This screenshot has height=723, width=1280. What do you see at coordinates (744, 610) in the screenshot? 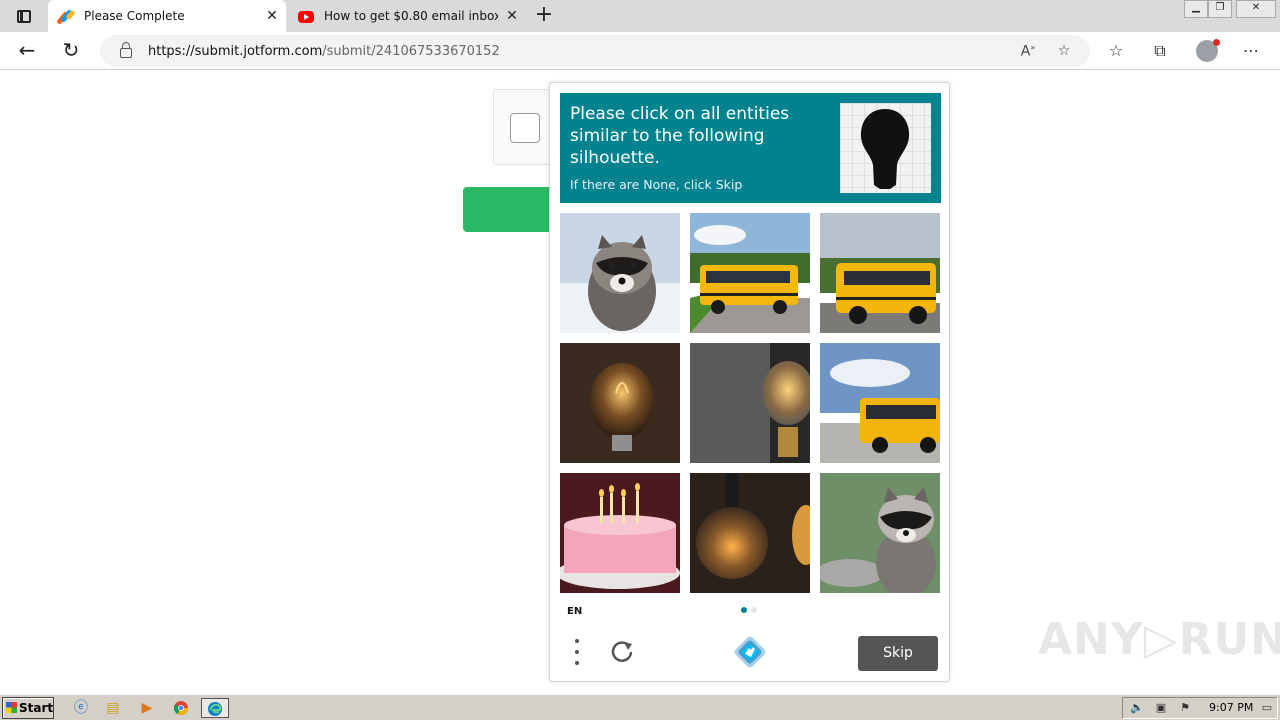
I see `page-dot-current` at bounding box center [744, 610].